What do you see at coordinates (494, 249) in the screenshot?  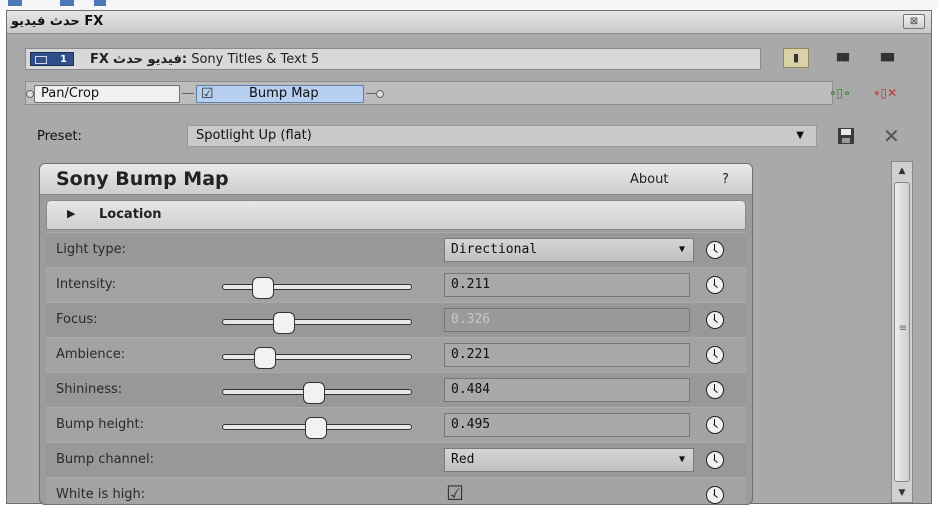 I see `light-type-value: Directional` at bounding box center [494, 249].